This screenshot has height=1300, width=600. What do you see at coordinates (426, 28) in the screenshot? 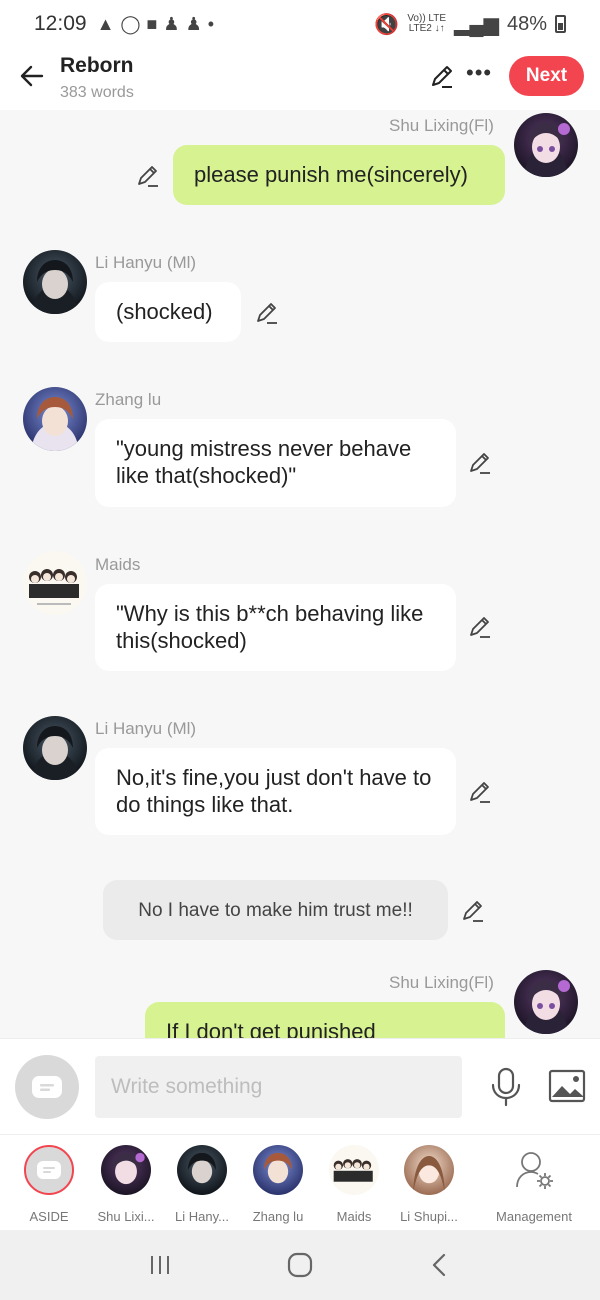
I see `network-bottom: LTE2 ↓↑` at bounding box center [426, 28].